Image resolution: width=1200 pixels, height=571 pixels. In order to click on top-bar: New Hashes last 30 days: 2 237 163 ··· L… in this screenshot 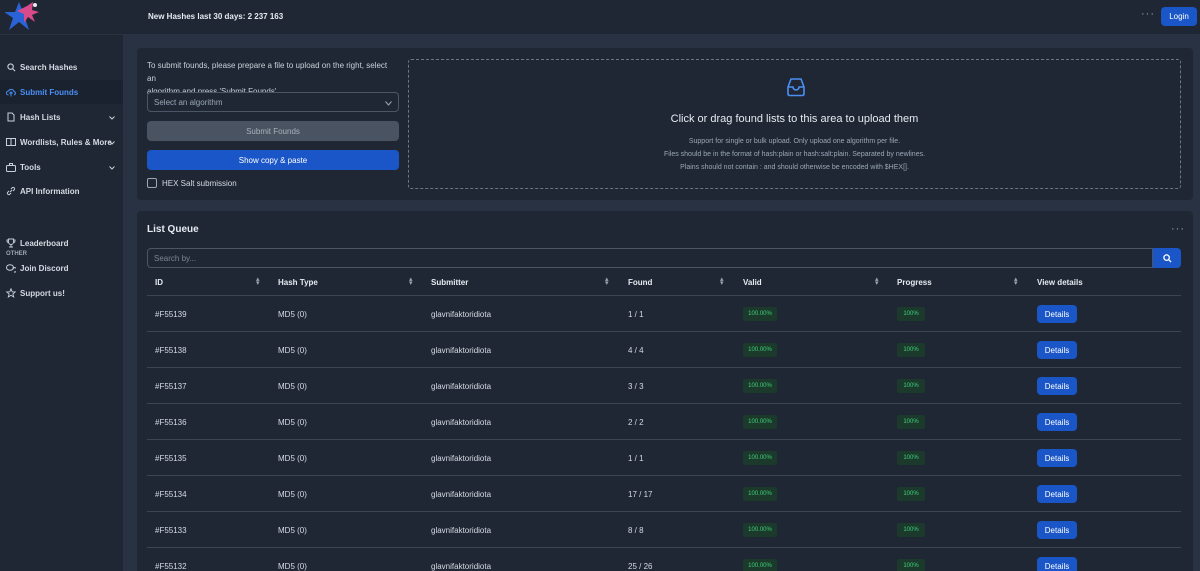, I will do `click(600, 17)`.